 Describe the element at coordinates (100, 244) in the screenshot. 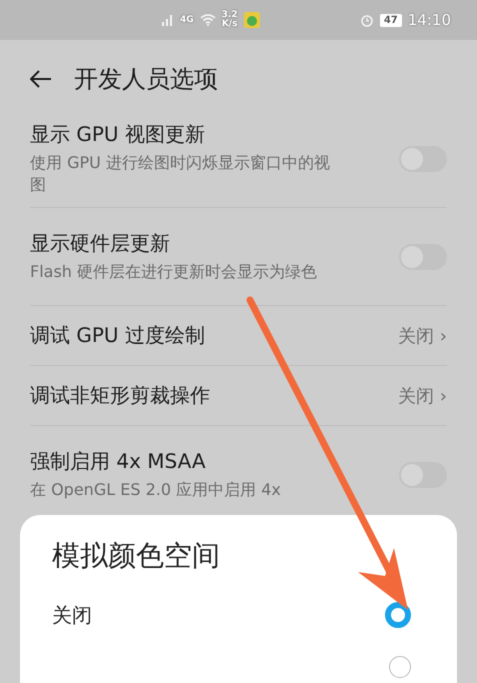

I see `setting-title: 显示硬件层更新` at that location.